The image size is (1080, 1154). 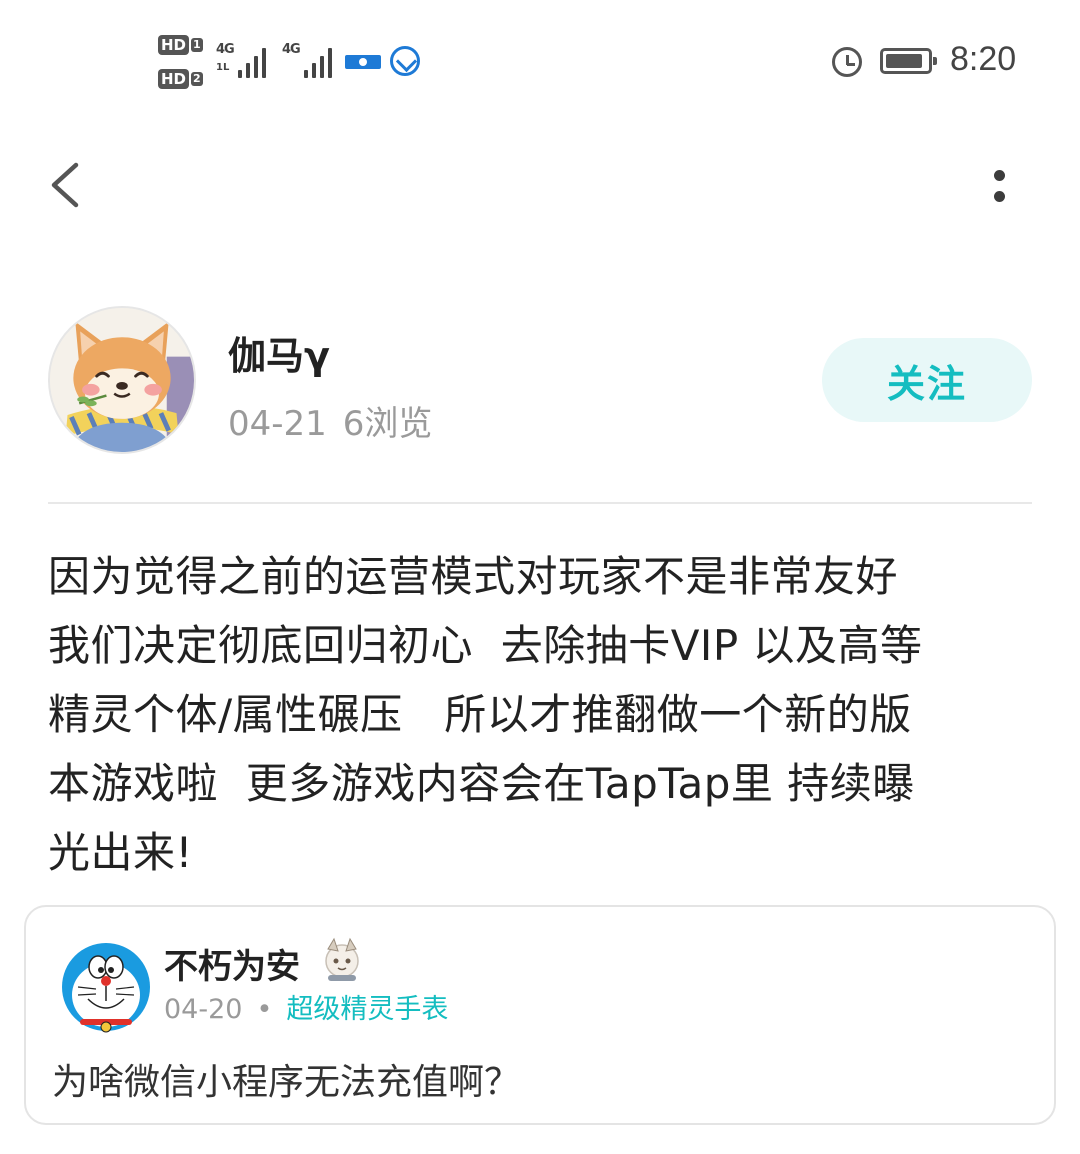 What do you see at coordinates (174, 45) in the screenshot?
I see `hd-sim1-label: HD` at bounding box center [174, 45].